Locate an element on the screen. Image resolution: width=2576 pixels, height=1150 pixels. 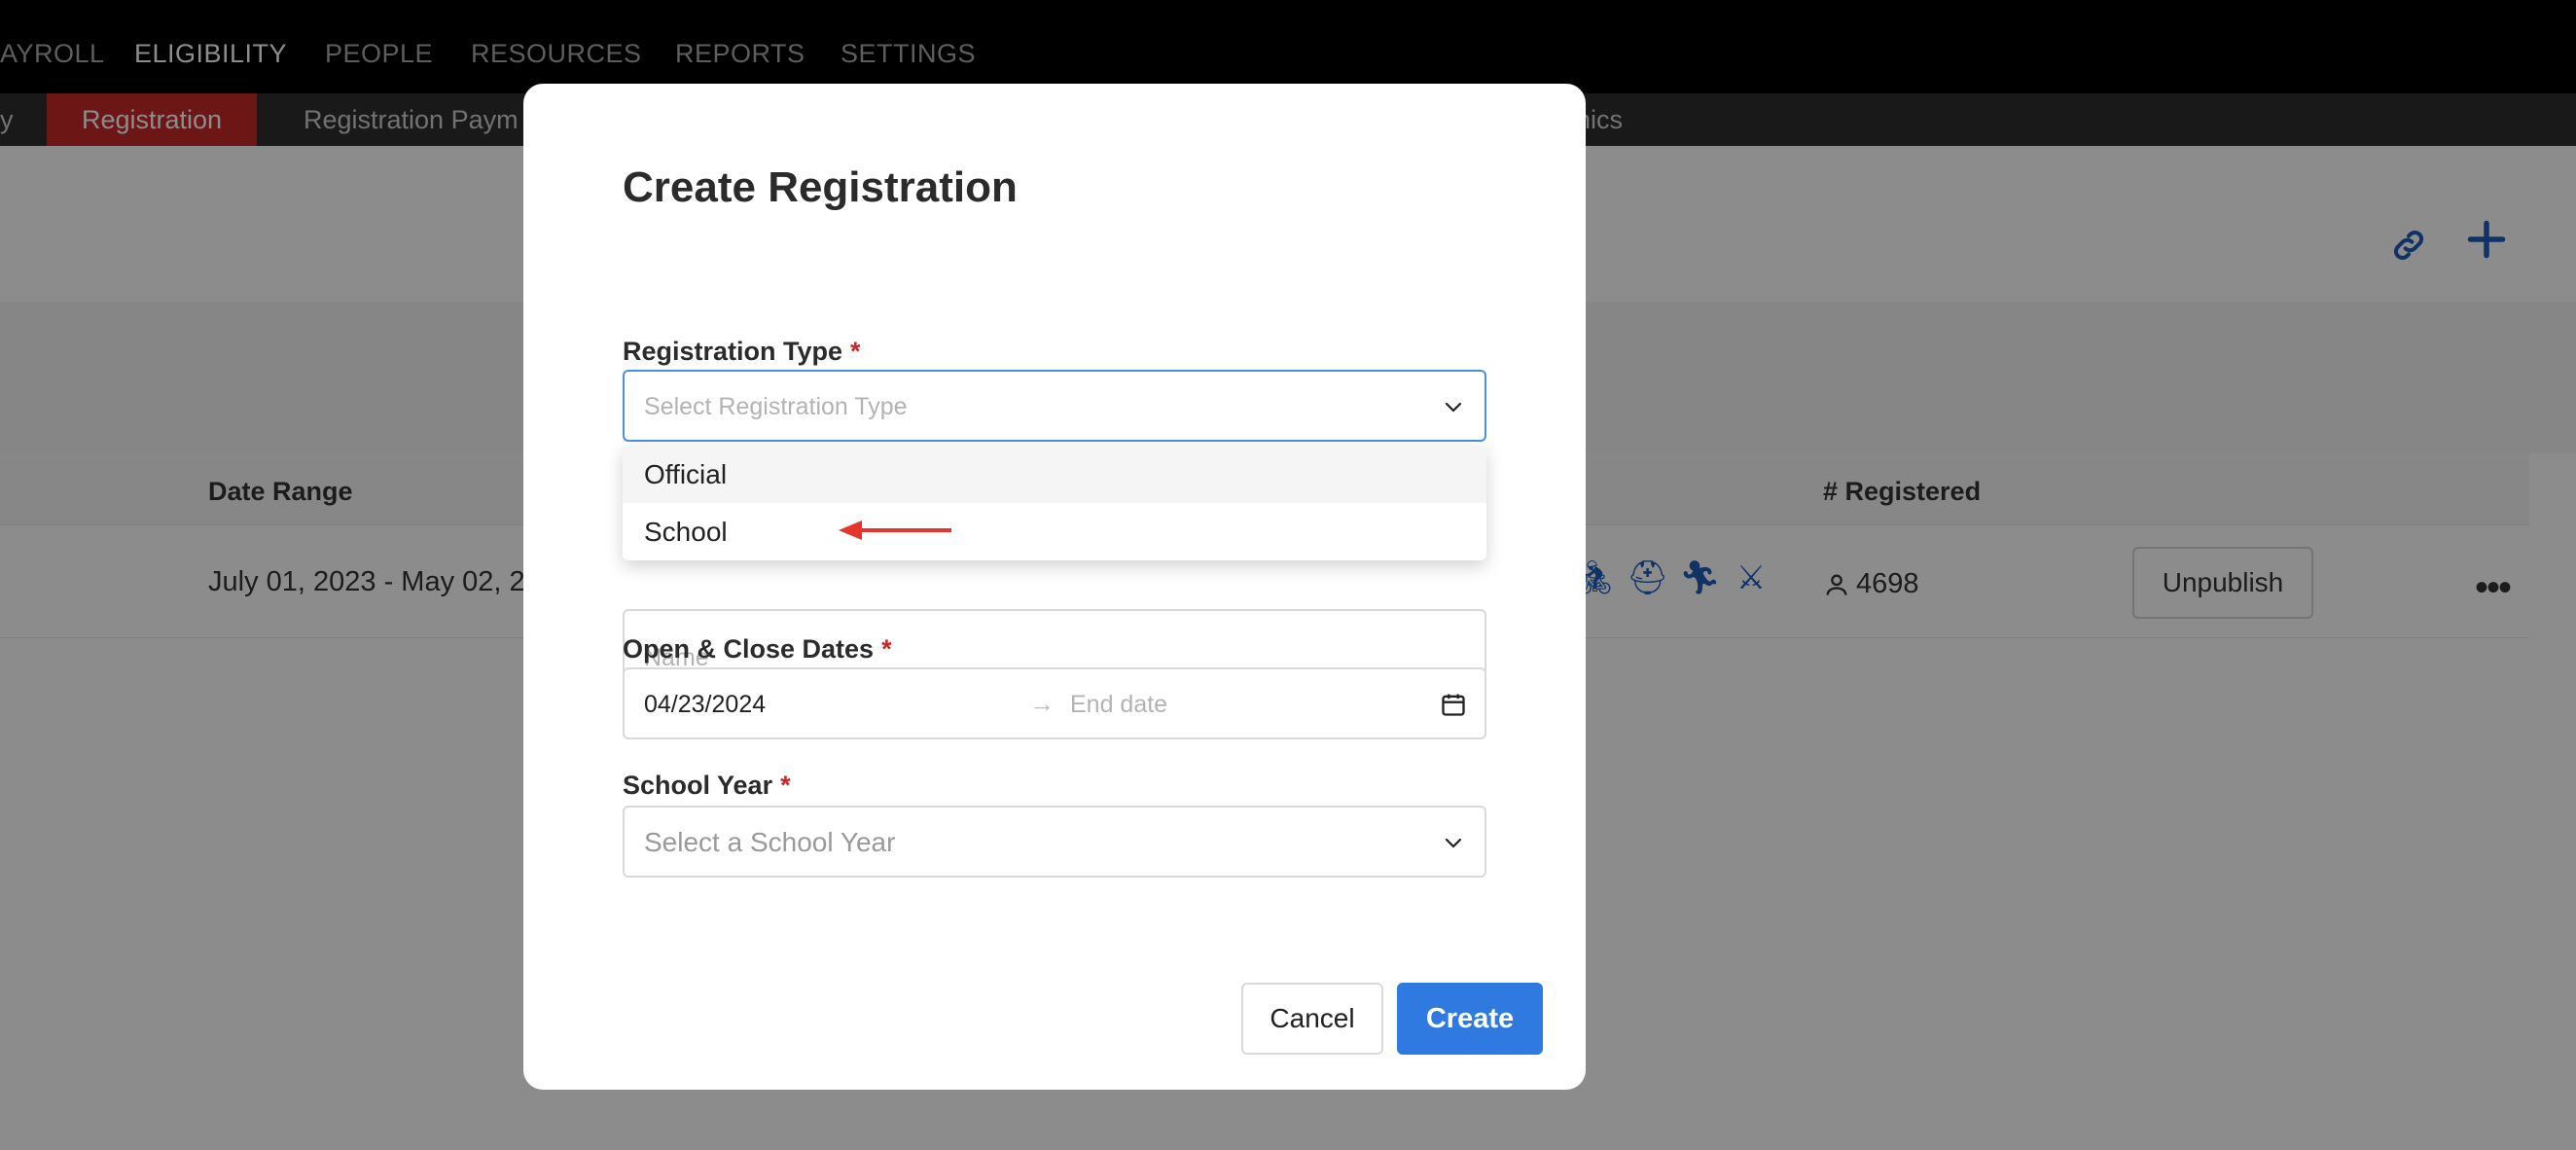
registration-type-label: Registration Type * is located at coordinates (742, 351).